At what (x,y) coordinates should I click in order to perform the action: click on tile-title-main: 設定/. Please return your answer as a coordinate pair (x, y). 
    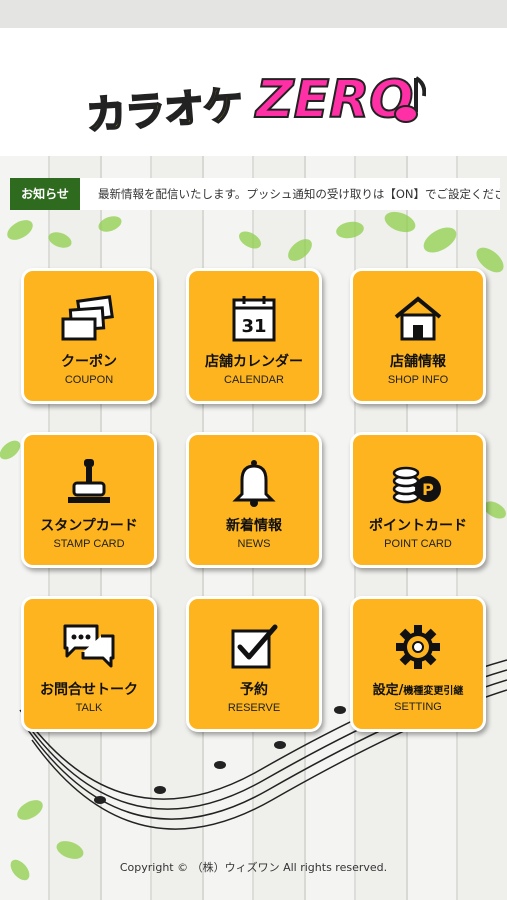
    Looking at the image, I should click on (388, 690).